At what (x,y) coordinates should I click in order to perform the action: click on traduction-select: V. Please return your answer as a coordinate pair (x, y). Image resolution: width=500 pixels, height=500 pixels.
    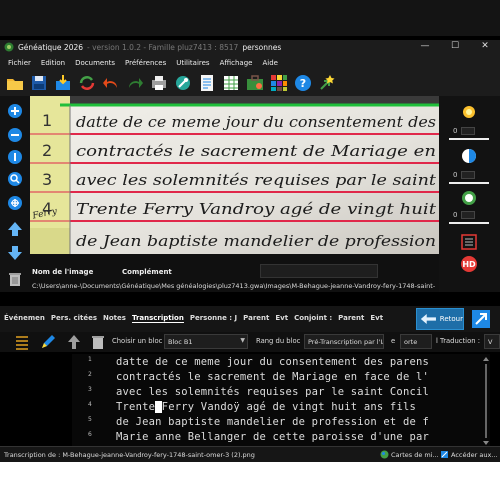
    Looking at the image, I should click on (492, 341).